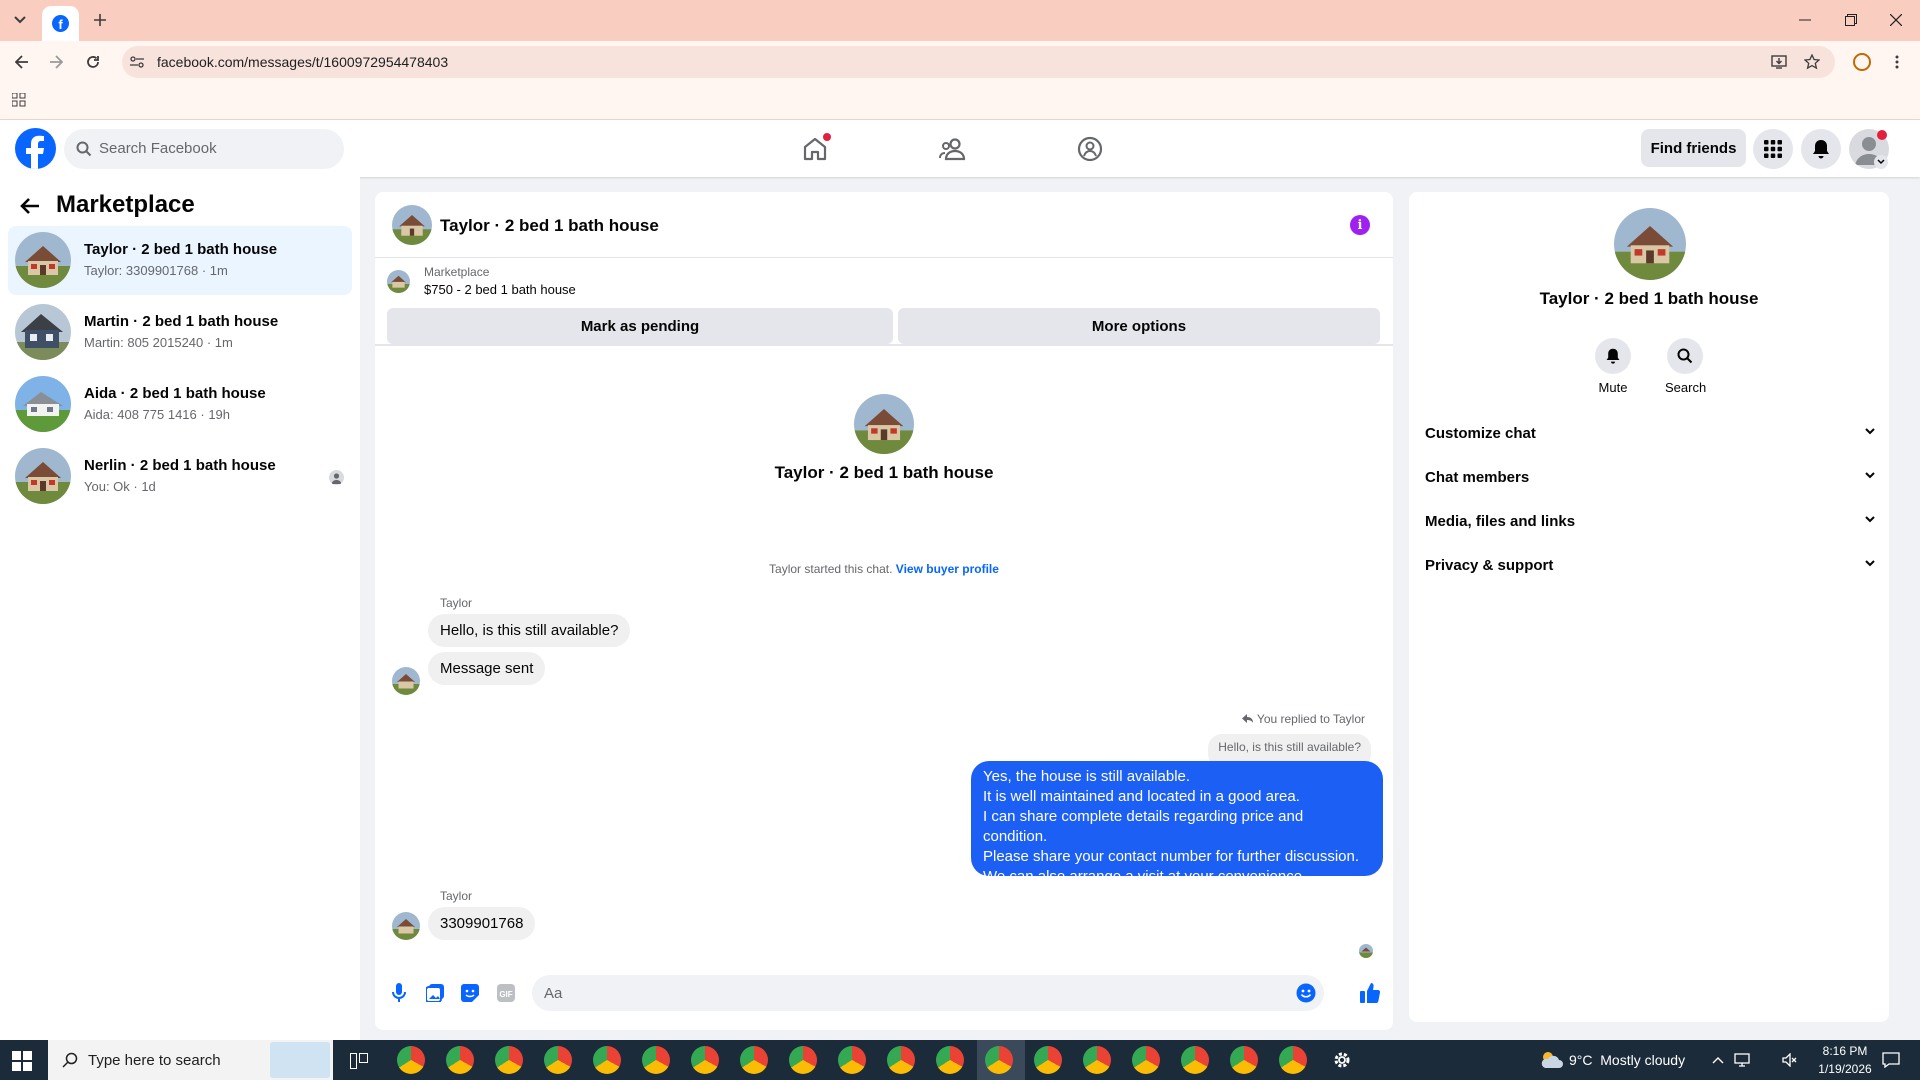  What do you see at coordinates (1845, 1051) in the screenshot?
I see `clock-time: 8:16 PM` at bounding box center [1845, 1051].